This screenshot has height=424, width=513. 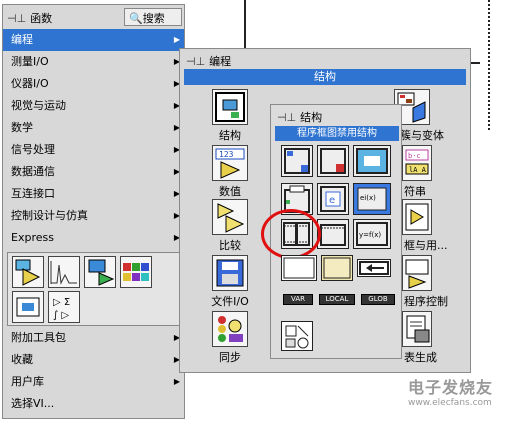 I want to click on search-button: 🔍搜索, so click(x=153, y=17).